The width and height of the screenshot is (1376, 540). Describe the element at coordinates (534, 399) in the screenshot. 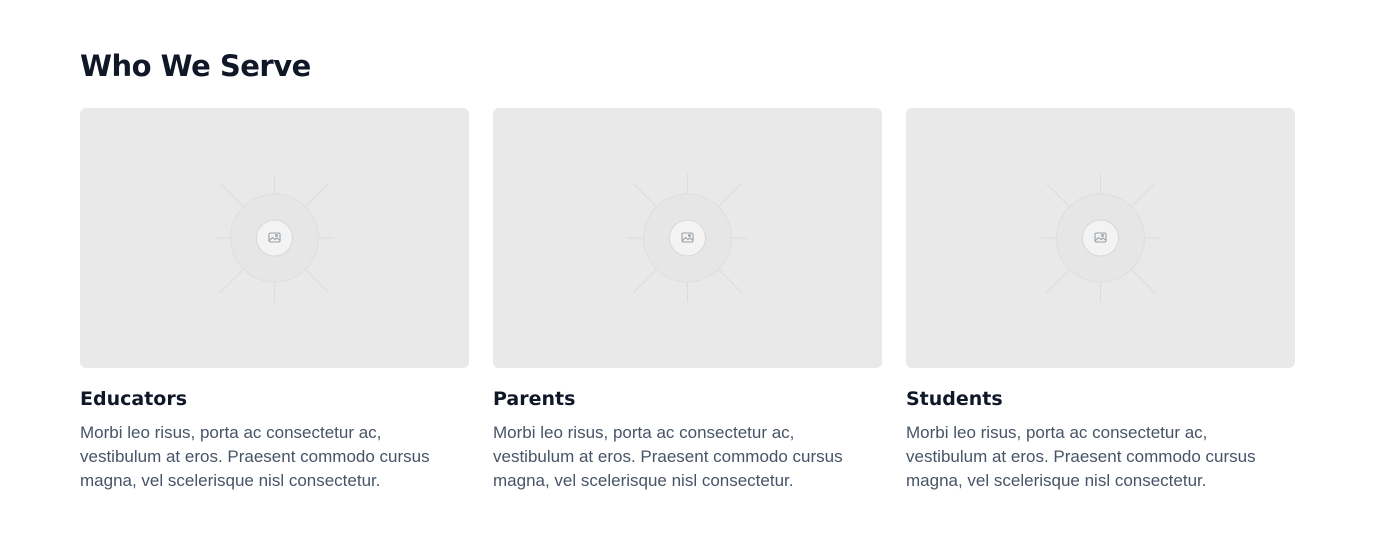

I see `card-title: Parents` at that location.